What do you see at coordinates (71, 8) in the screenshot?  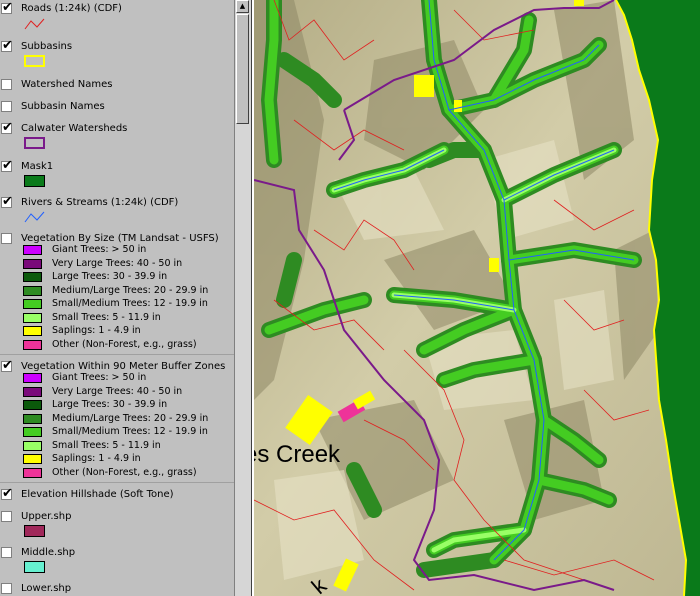 I see `layer-name-roads: Roads (1:24k) (CDF)` at bounding box center [71, 8].